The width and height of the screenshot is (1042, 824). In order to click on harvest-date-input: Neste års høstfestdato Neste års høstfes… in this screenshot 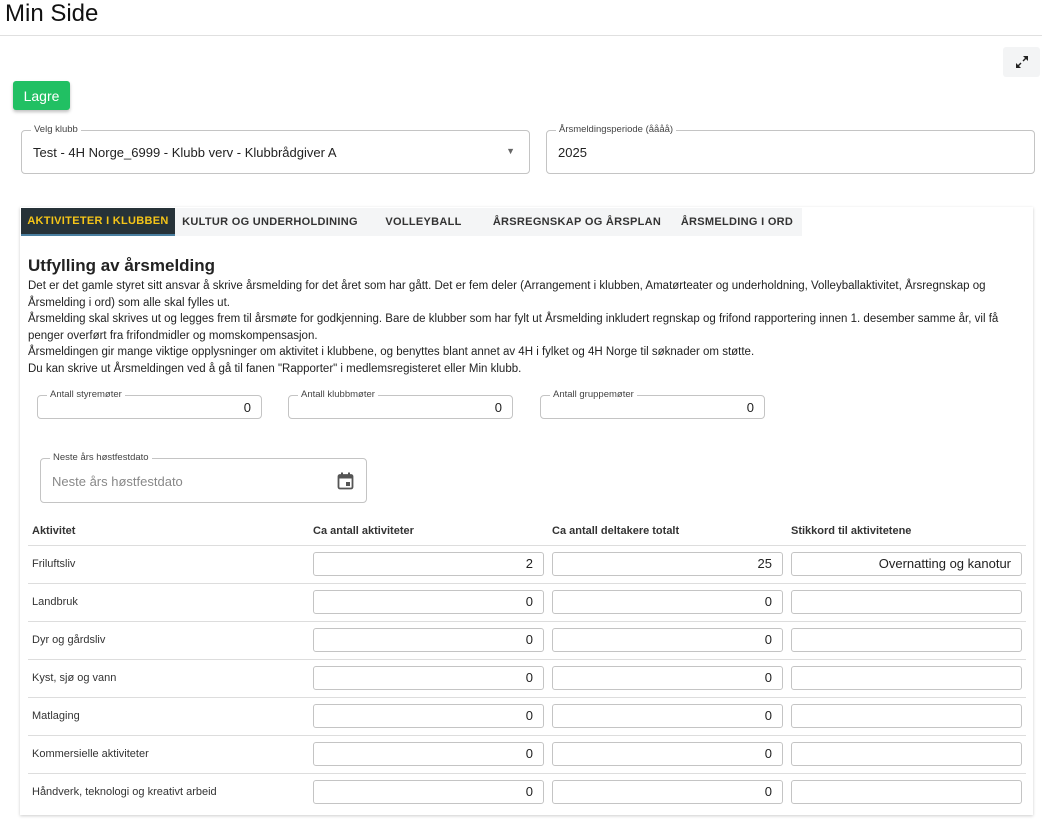, I will do `click(203, 477)`.